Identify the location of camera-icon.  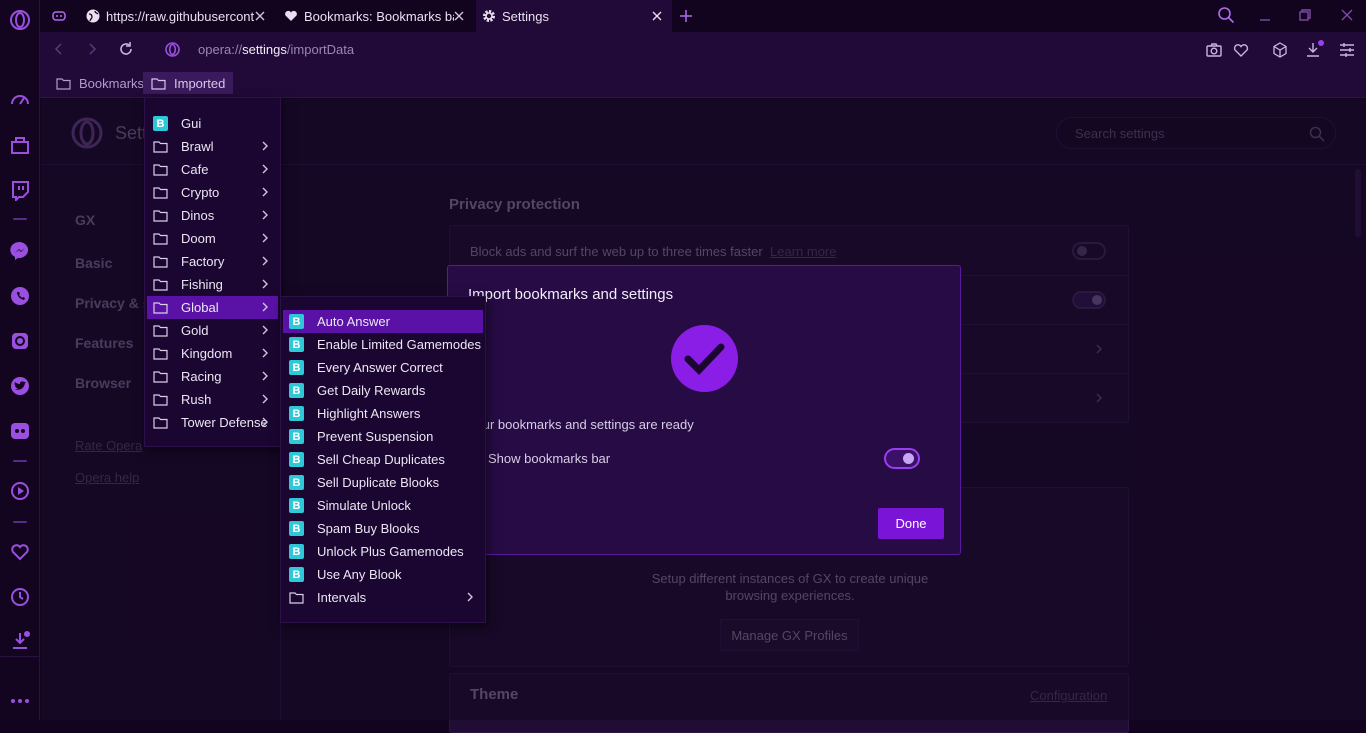
(1214, 50).